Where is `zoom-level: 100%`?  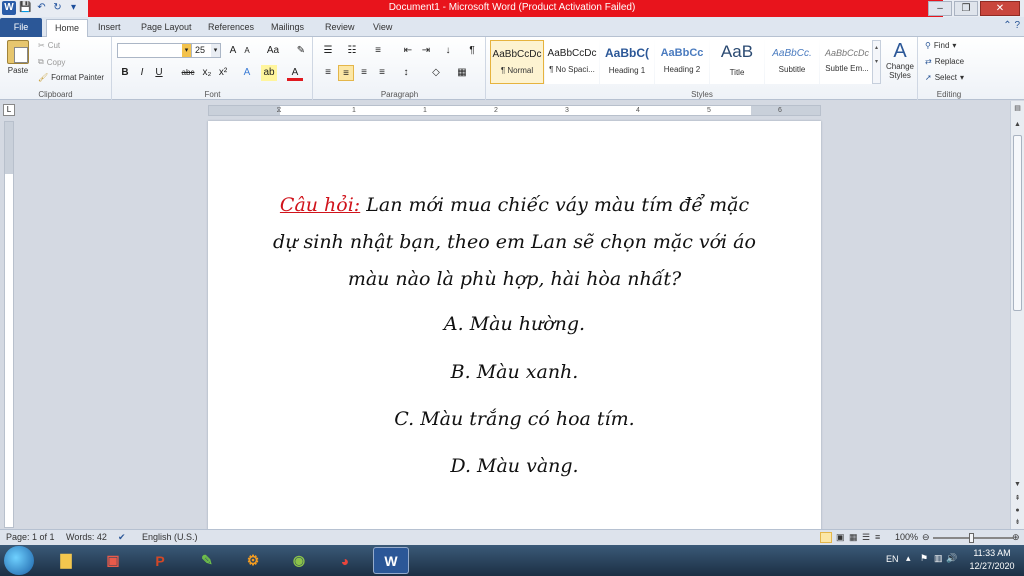
zoom-level: 100% is located at coordinates (906, 537).